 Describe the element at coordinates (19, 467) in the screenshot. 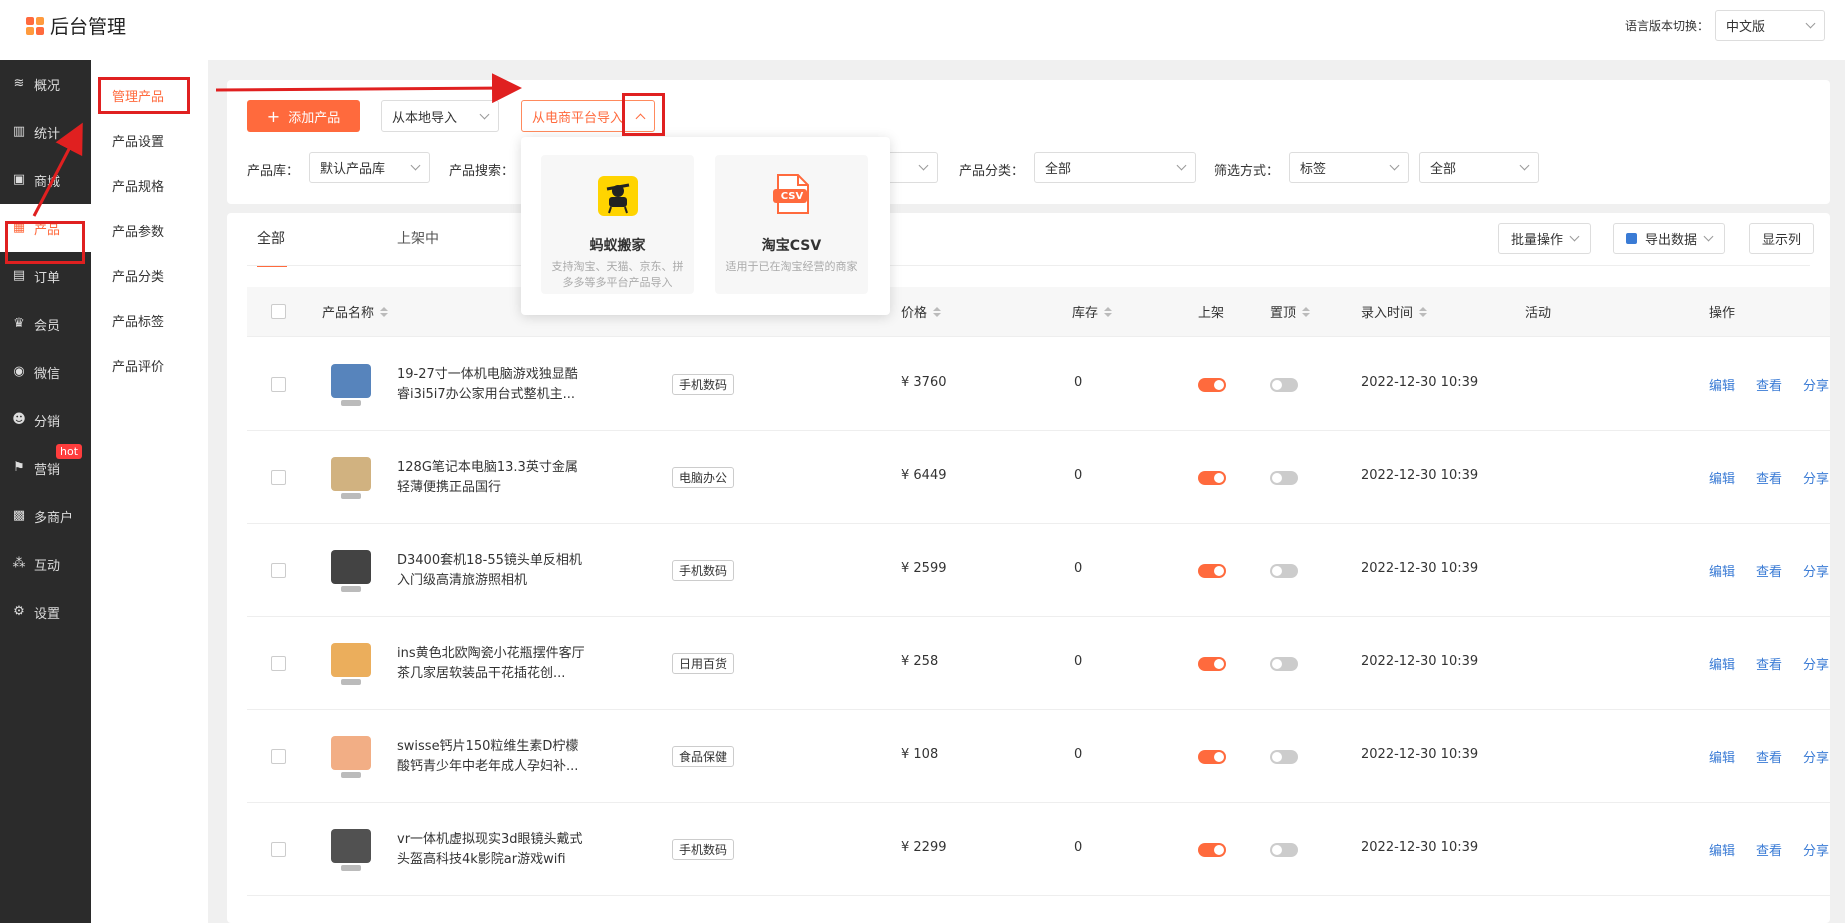

I see `flag-icon: ⚑` at that location.